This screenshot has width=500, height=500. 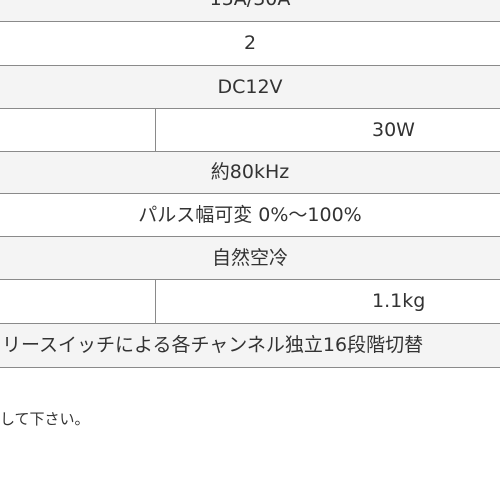 I want to click on pulse-width-value: パルス幅可変 0%～100%, so click(x=250, y=214).